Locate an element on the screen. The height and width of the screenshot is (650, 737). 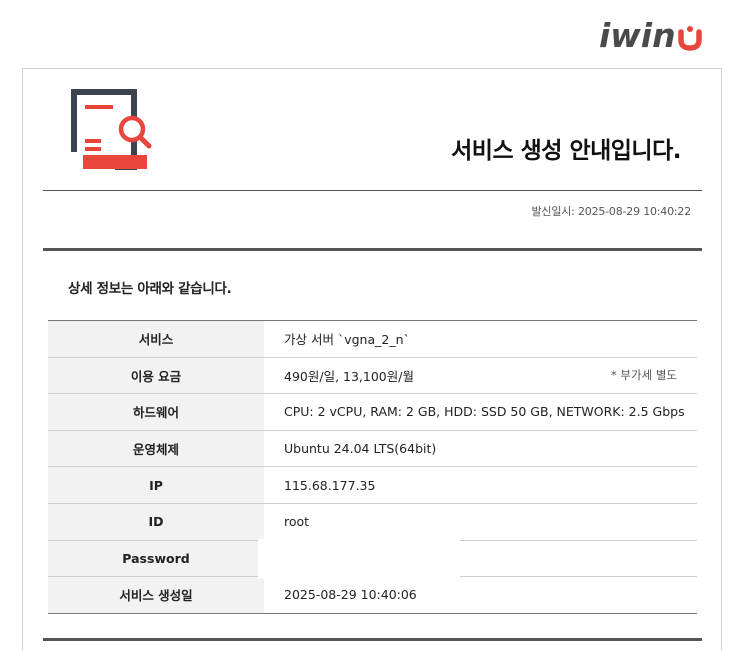
table-row-id: ID root is located at coordinates (372, 522).